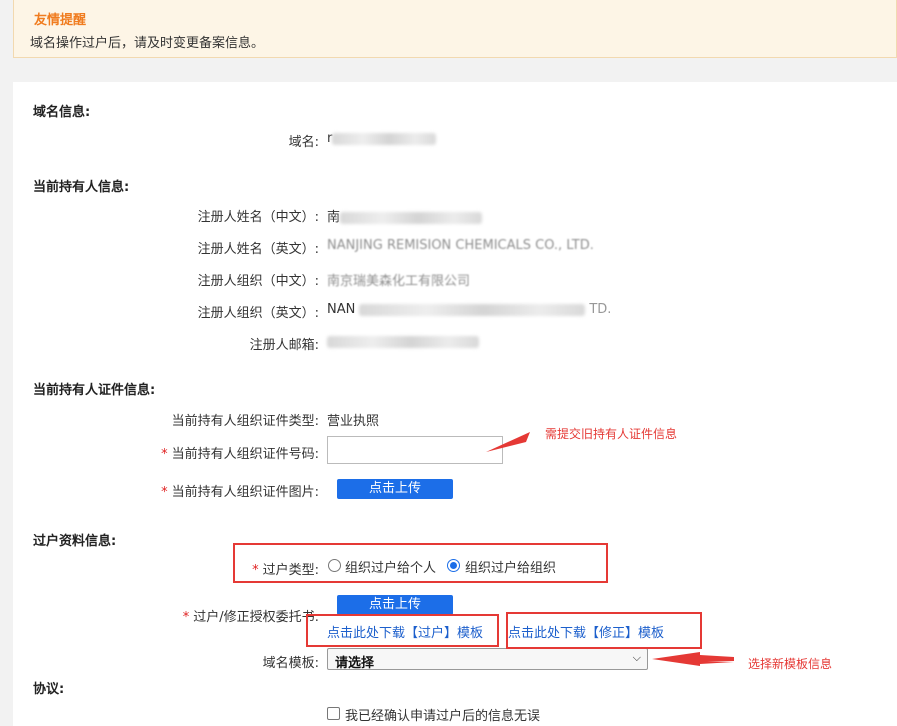 This screenshot has height=726, width=897. Describe the element at coordinates (611, 434) in the screenshot. I see `annotation-cert-note: 需提交旧持有人证件信息` at that location.